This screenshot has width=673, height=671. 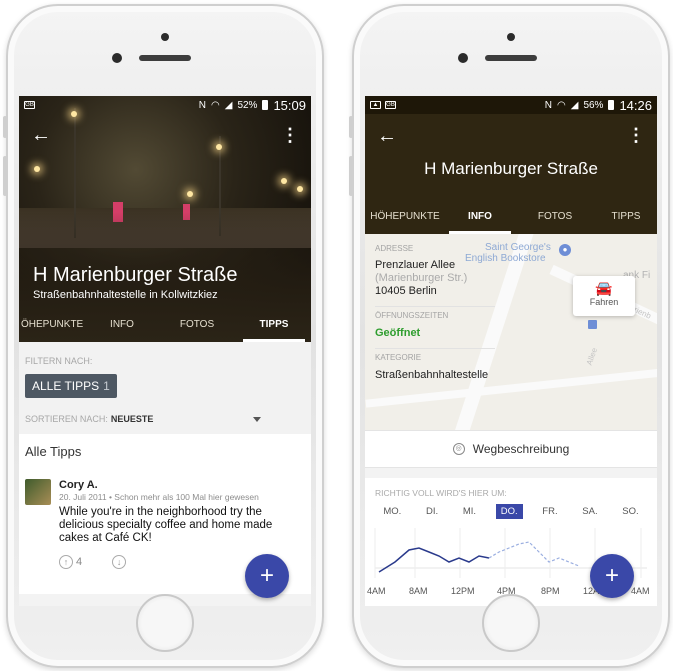 What do you see at coordinates (511, 105) in the screenshot?
I see `status-bar: ▲ GB N ◠ ◢ 56% 14:26` at bounding box center [511, 105].